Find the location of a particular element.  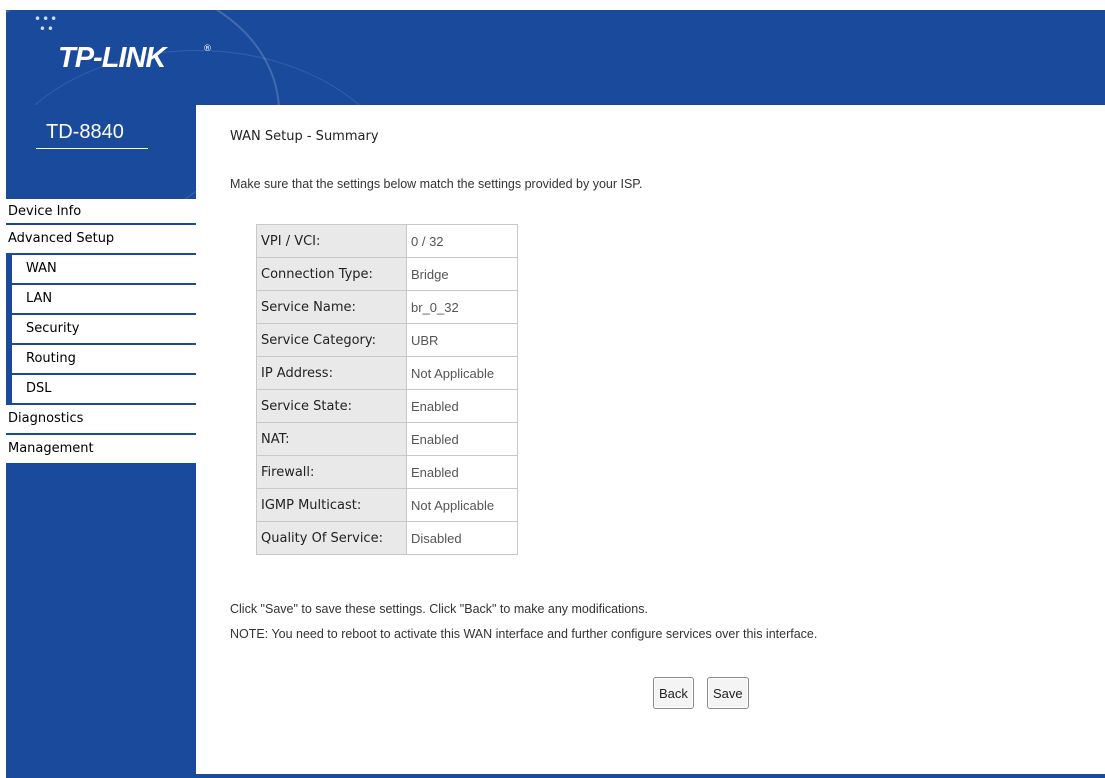

sidebar-item-wan: WAN is located at coordinates (104, 270).